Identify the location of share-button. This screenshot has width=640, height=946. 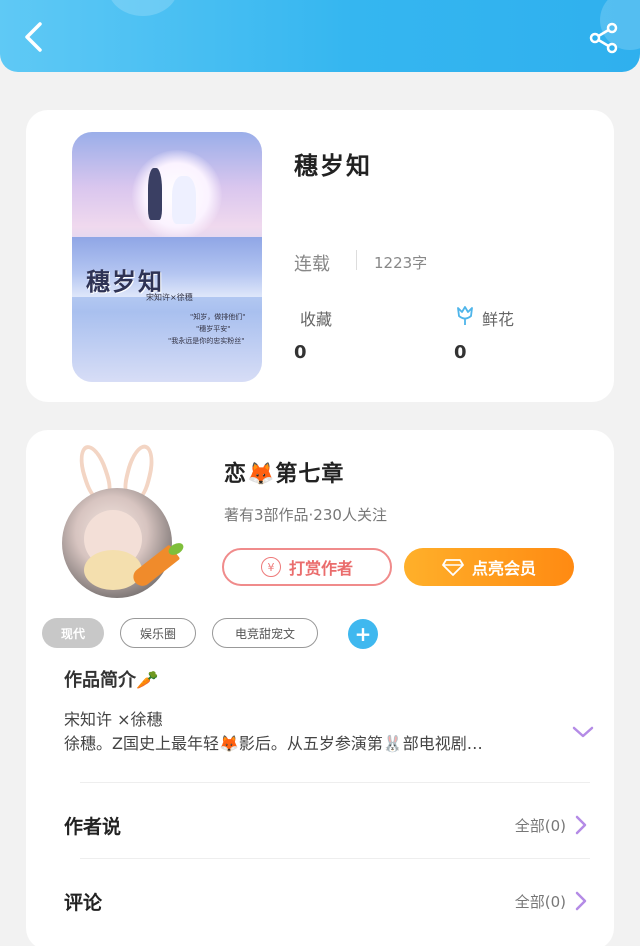
(604, 38).